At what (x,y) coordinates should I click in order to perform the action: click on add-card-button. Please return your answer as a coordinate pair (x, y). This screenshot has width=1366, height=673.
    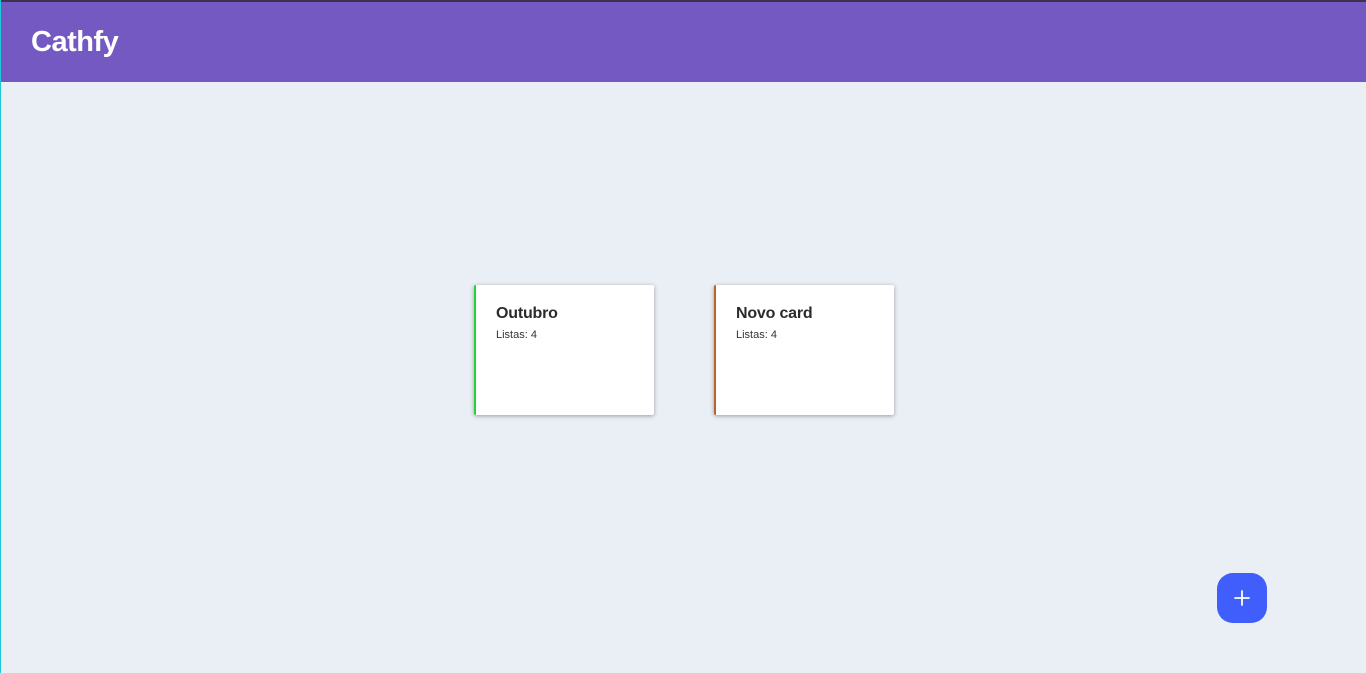
    Looking at the image, I should click on (1242, 598).